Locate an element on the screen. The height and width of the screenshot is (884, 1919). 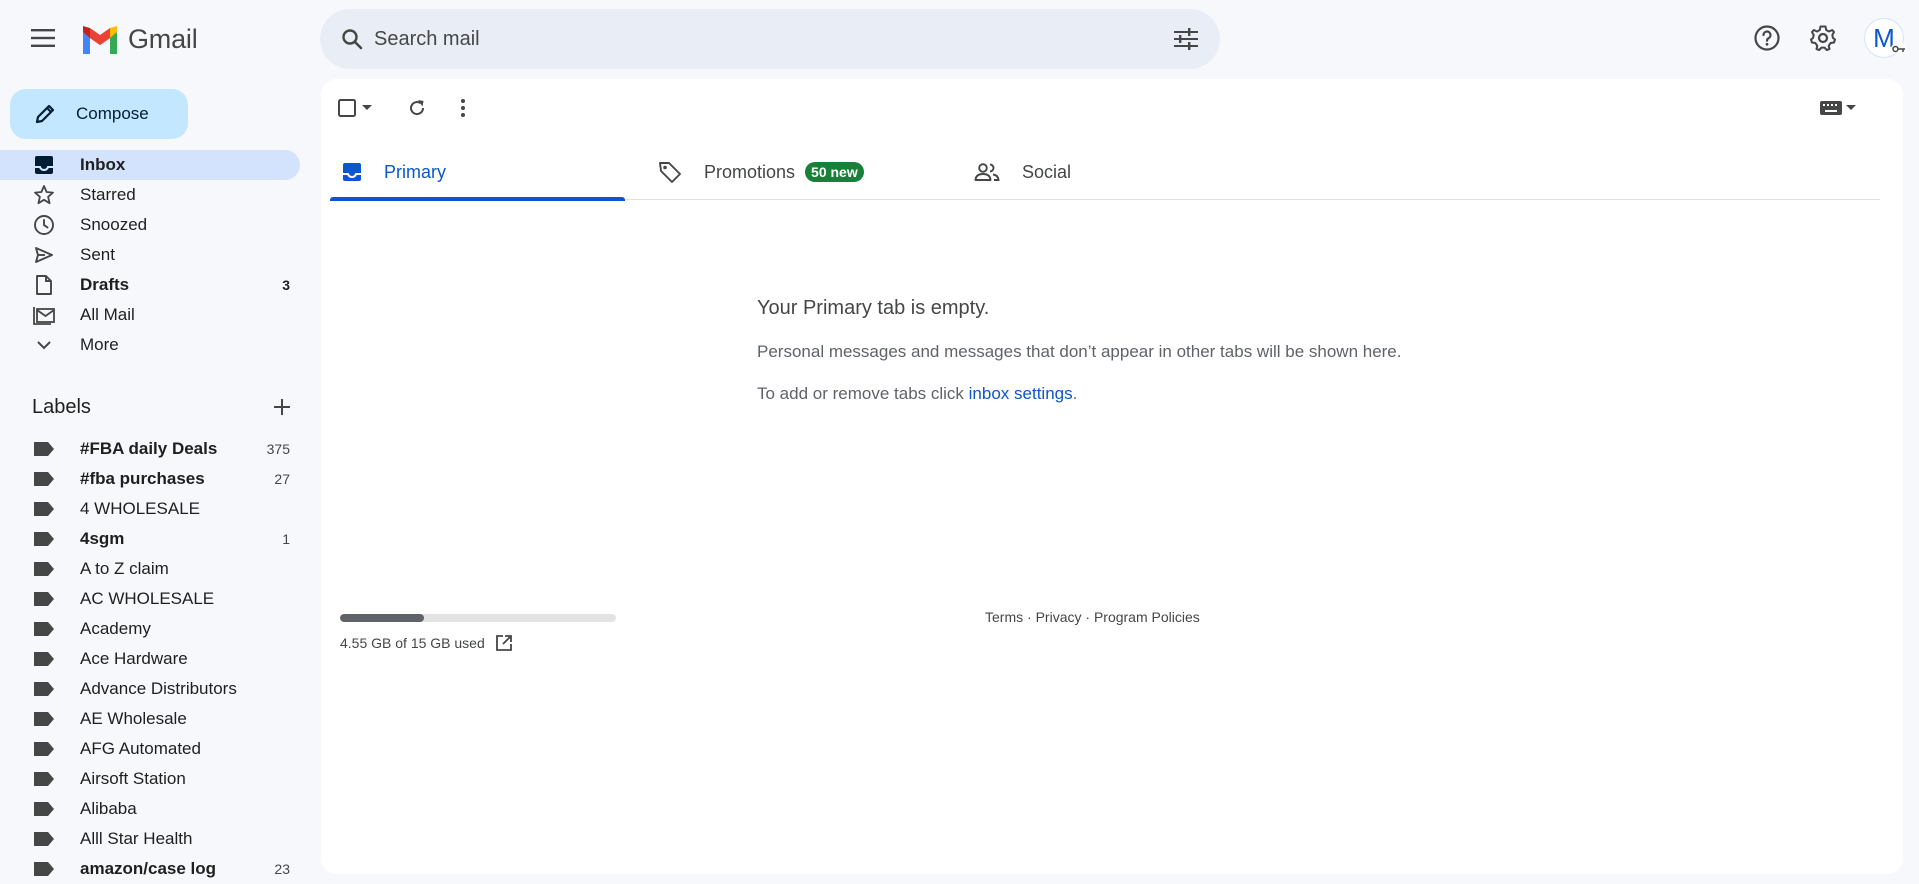
sidebar-item-more: More is located at coordinates (150, 345).